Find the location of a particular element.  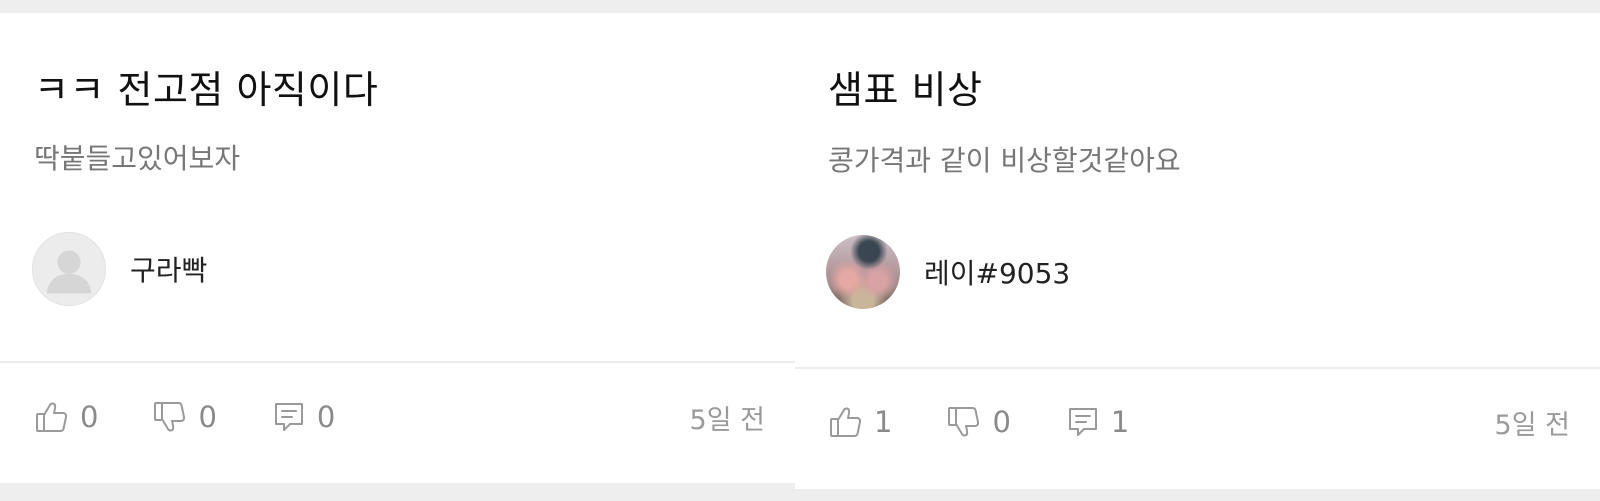

like-count: 0 is located at coordinates (89, 417).